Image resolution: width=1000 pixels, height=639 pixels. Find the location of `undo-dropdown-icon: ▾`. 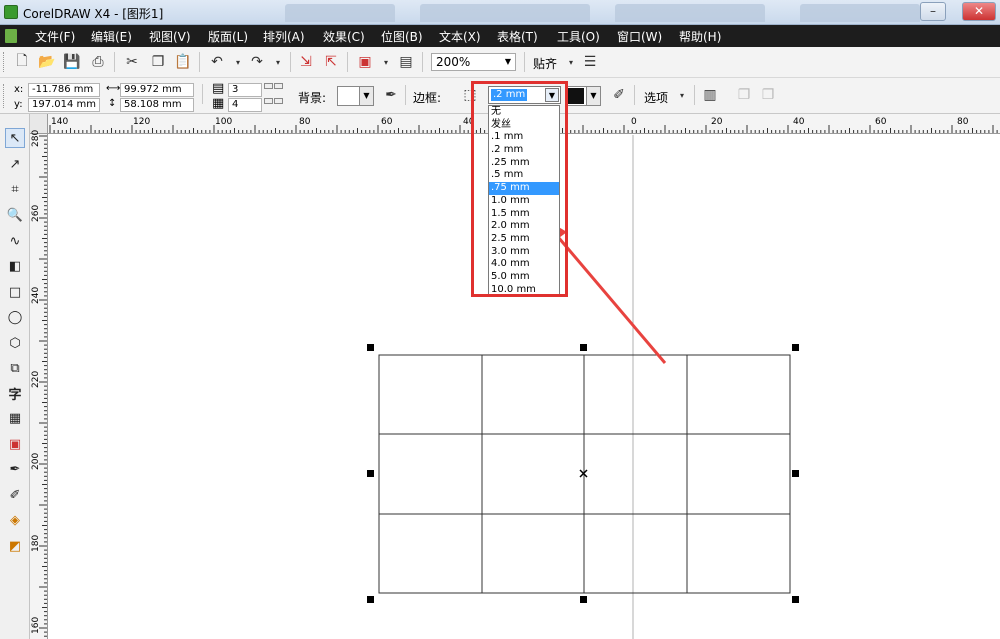

undo-dropdown-icon: ▾ is located at coordinates (238, 62).